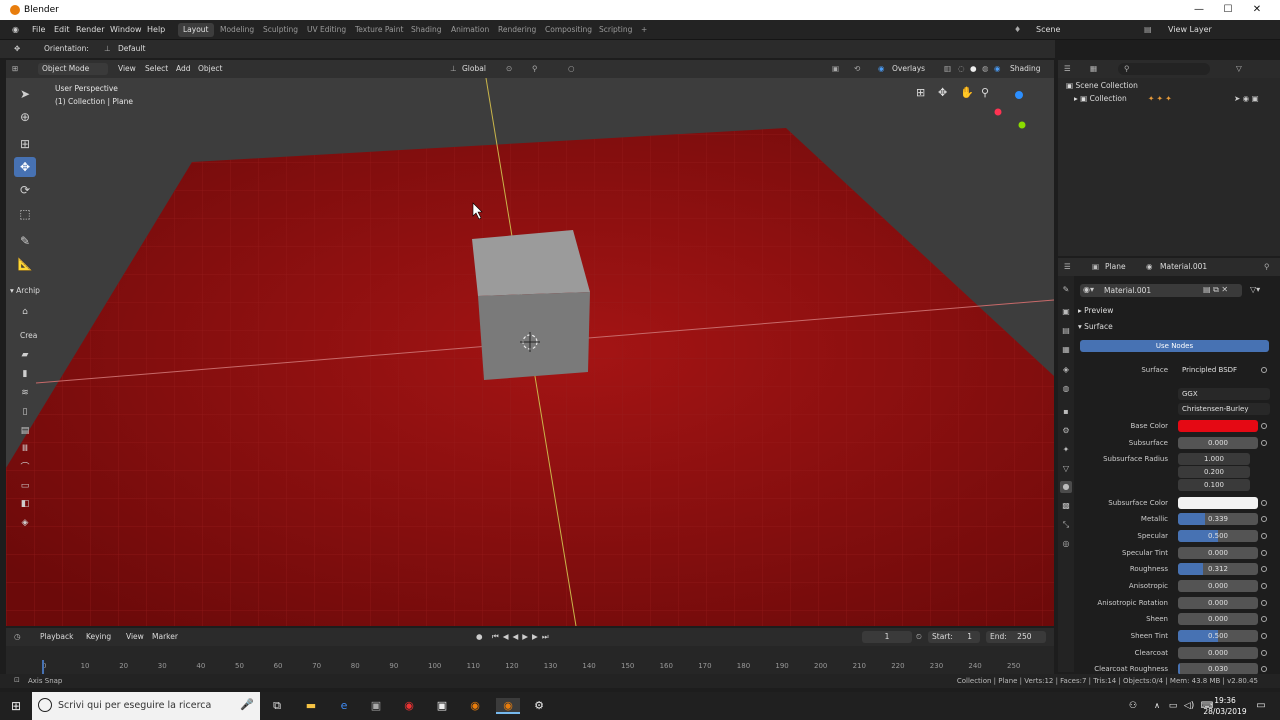 This screenshot has height=720, width=1280. Describe the element at coordinates (156, 29) in the screenshot. I see `menu-help: Help` at that location.